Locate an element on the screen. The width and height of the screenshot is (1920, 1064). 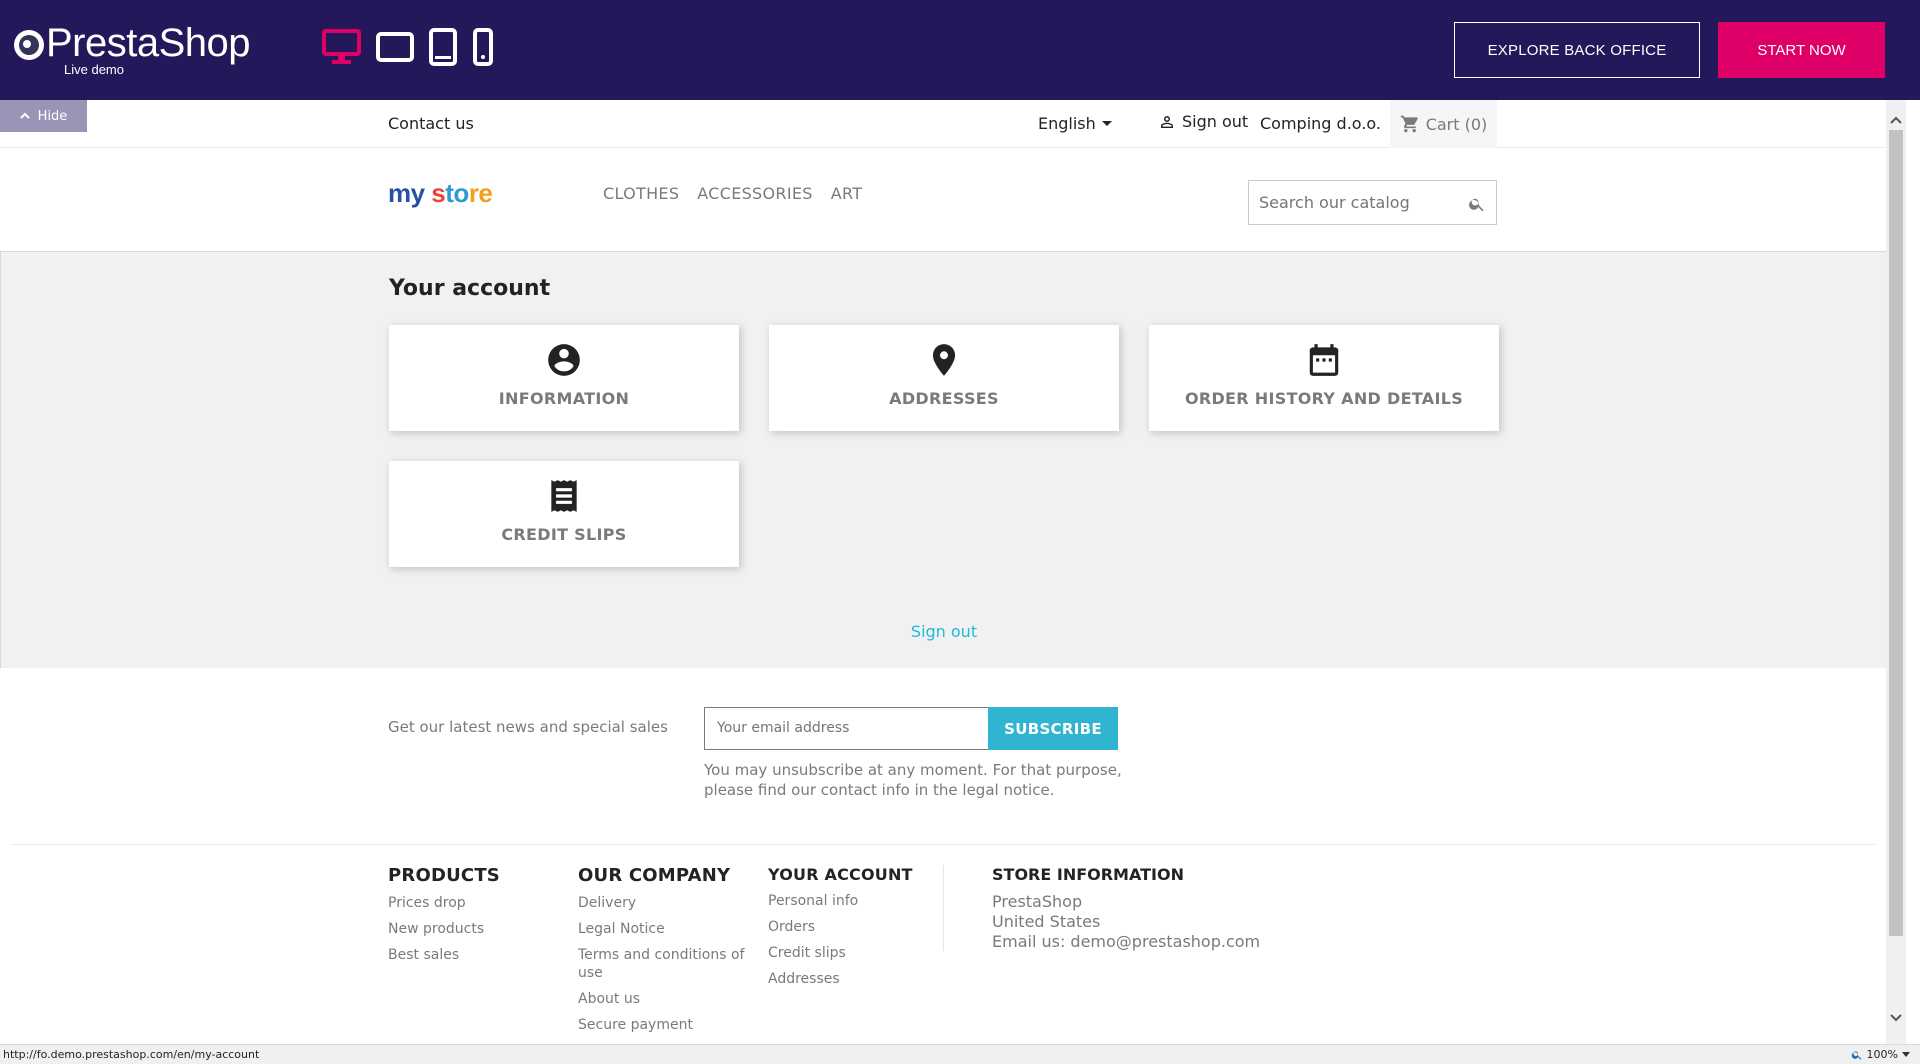
search-icon is located at coordinates (1477, 204).